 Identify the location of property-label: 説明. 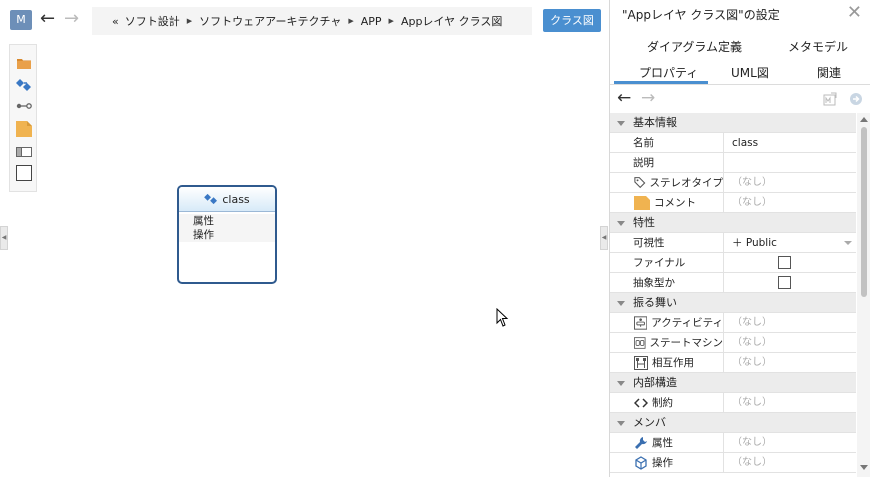
(667, 162).